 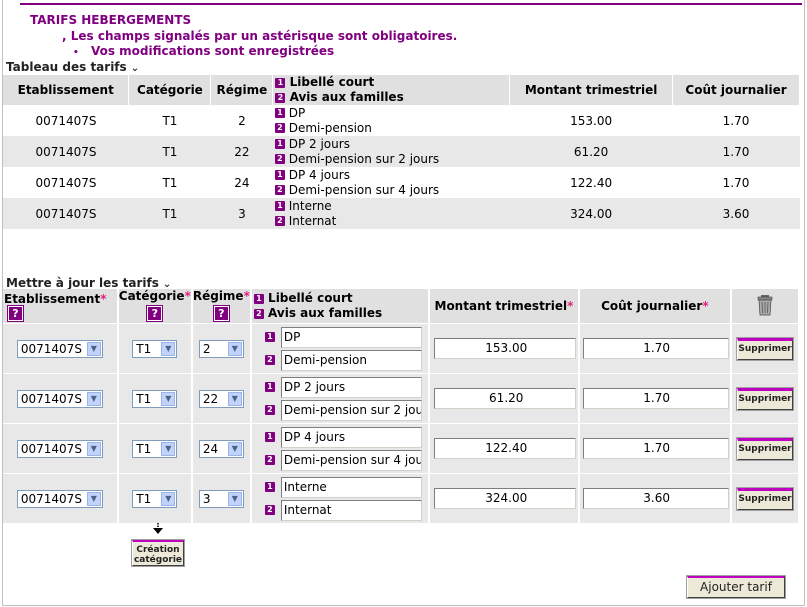 I want to click on badge-1-icon: 1, so click(x=258, y=298).